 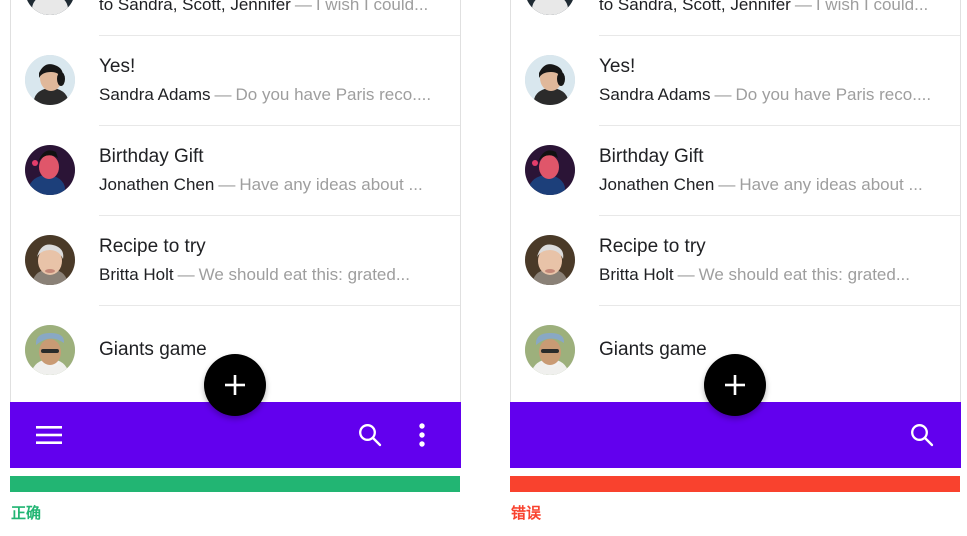 I want to click on hamburger-menu-icon, so click(x=49, y=435).